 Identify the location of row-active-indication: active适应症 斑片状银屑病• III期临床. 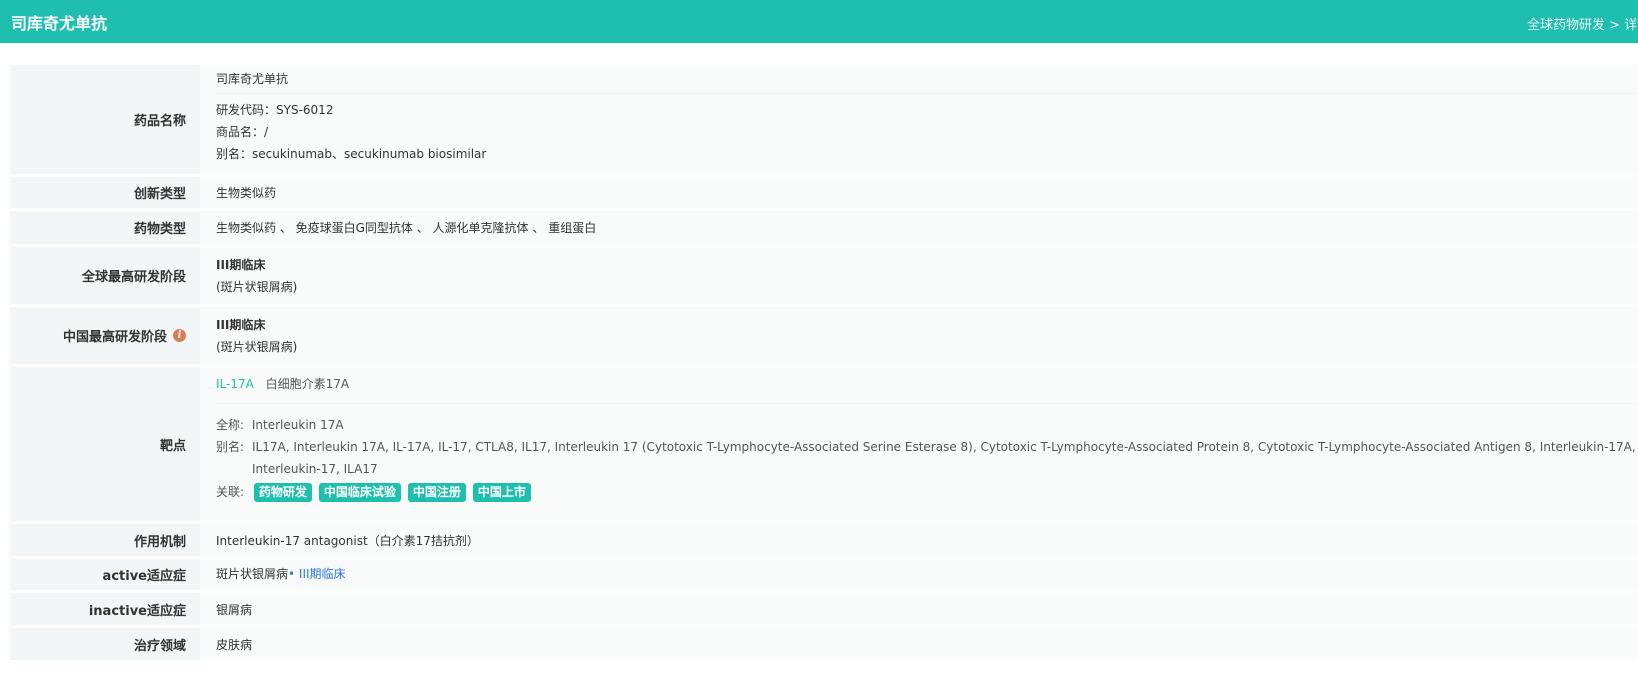
(824, 574).